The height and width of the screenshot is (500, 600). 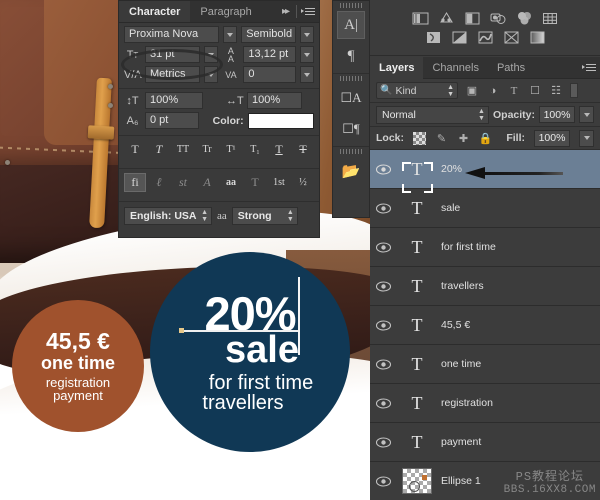 What do you see at coordinates (485, 364) in the screenshot?
I see `table-row: T one time` at bounding box center [485, 364].